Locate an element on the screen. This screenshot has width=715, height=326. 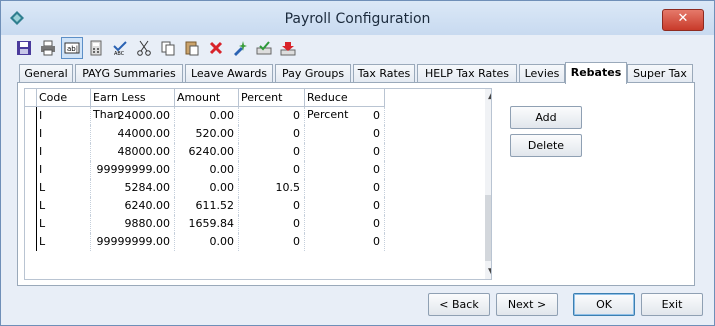
tab-pay-groups: Pay Groups is located at coordinates (313, 73).